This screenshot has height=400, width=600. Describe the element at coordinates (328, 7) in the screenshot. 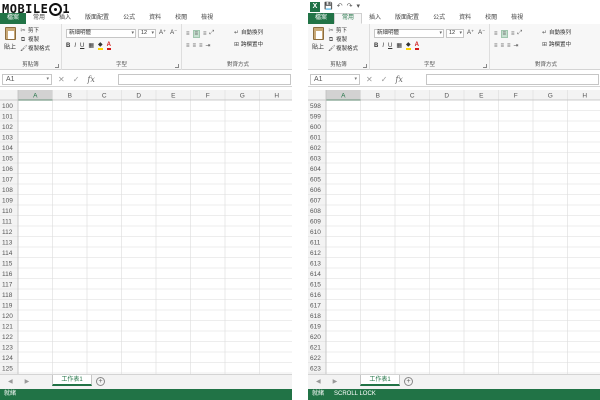

I see `save-icon: 💾` at that location.